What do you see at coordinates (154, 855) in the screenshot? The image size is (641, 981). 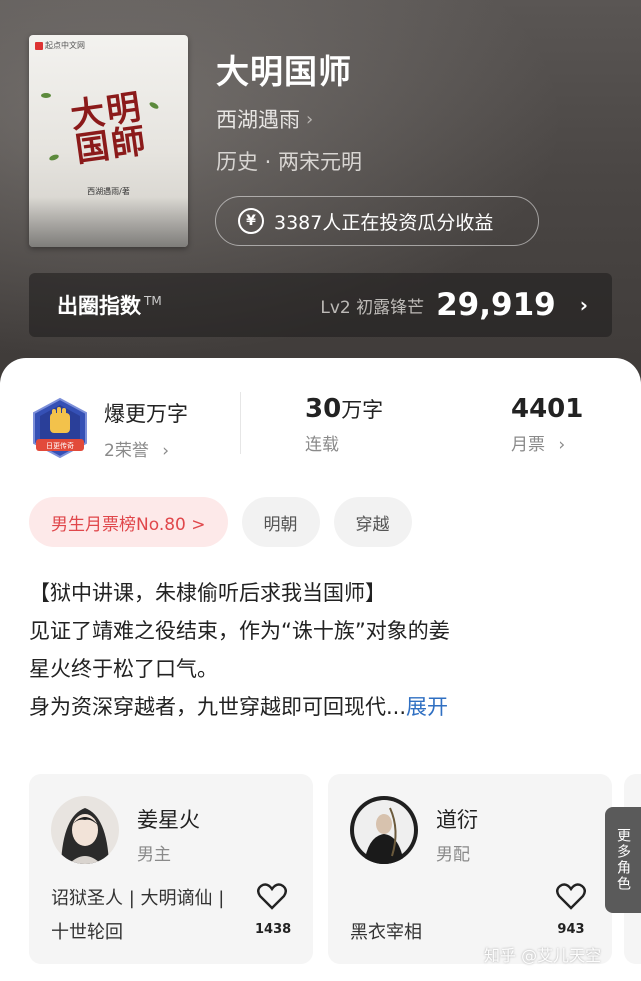 I see `role-type: 男主` at bounding box center [154, 855].